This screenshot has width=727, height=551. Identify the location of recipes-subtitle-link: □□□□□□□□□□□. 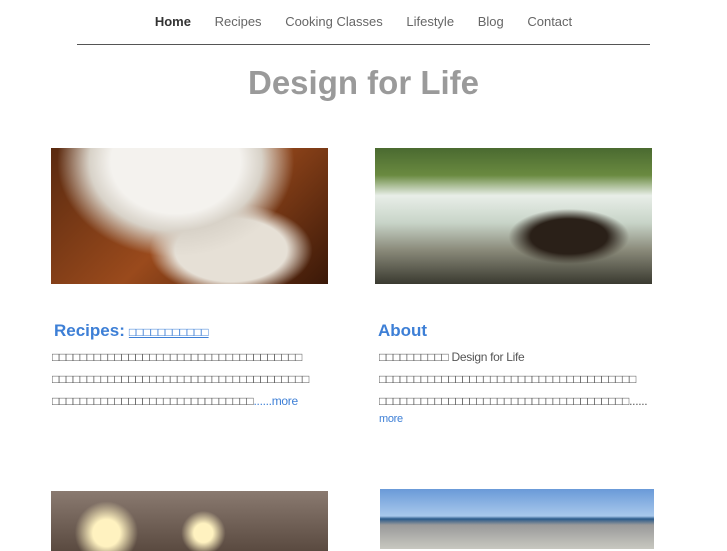
(169, 332).